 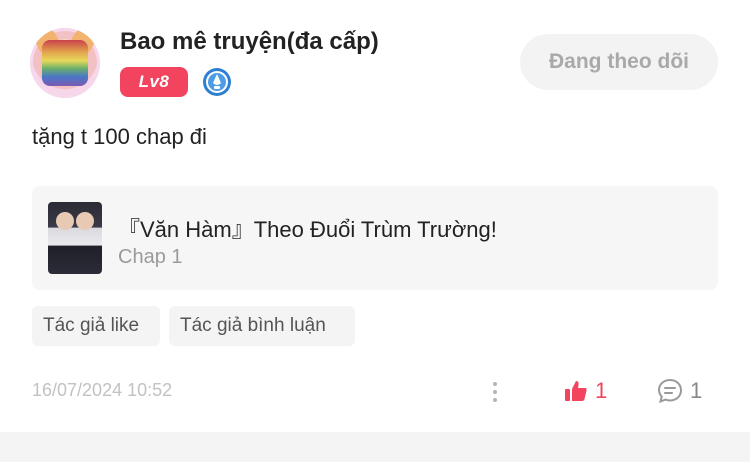 I want to click on following-button: Đang theo dõi, so click(x=619, y=62).